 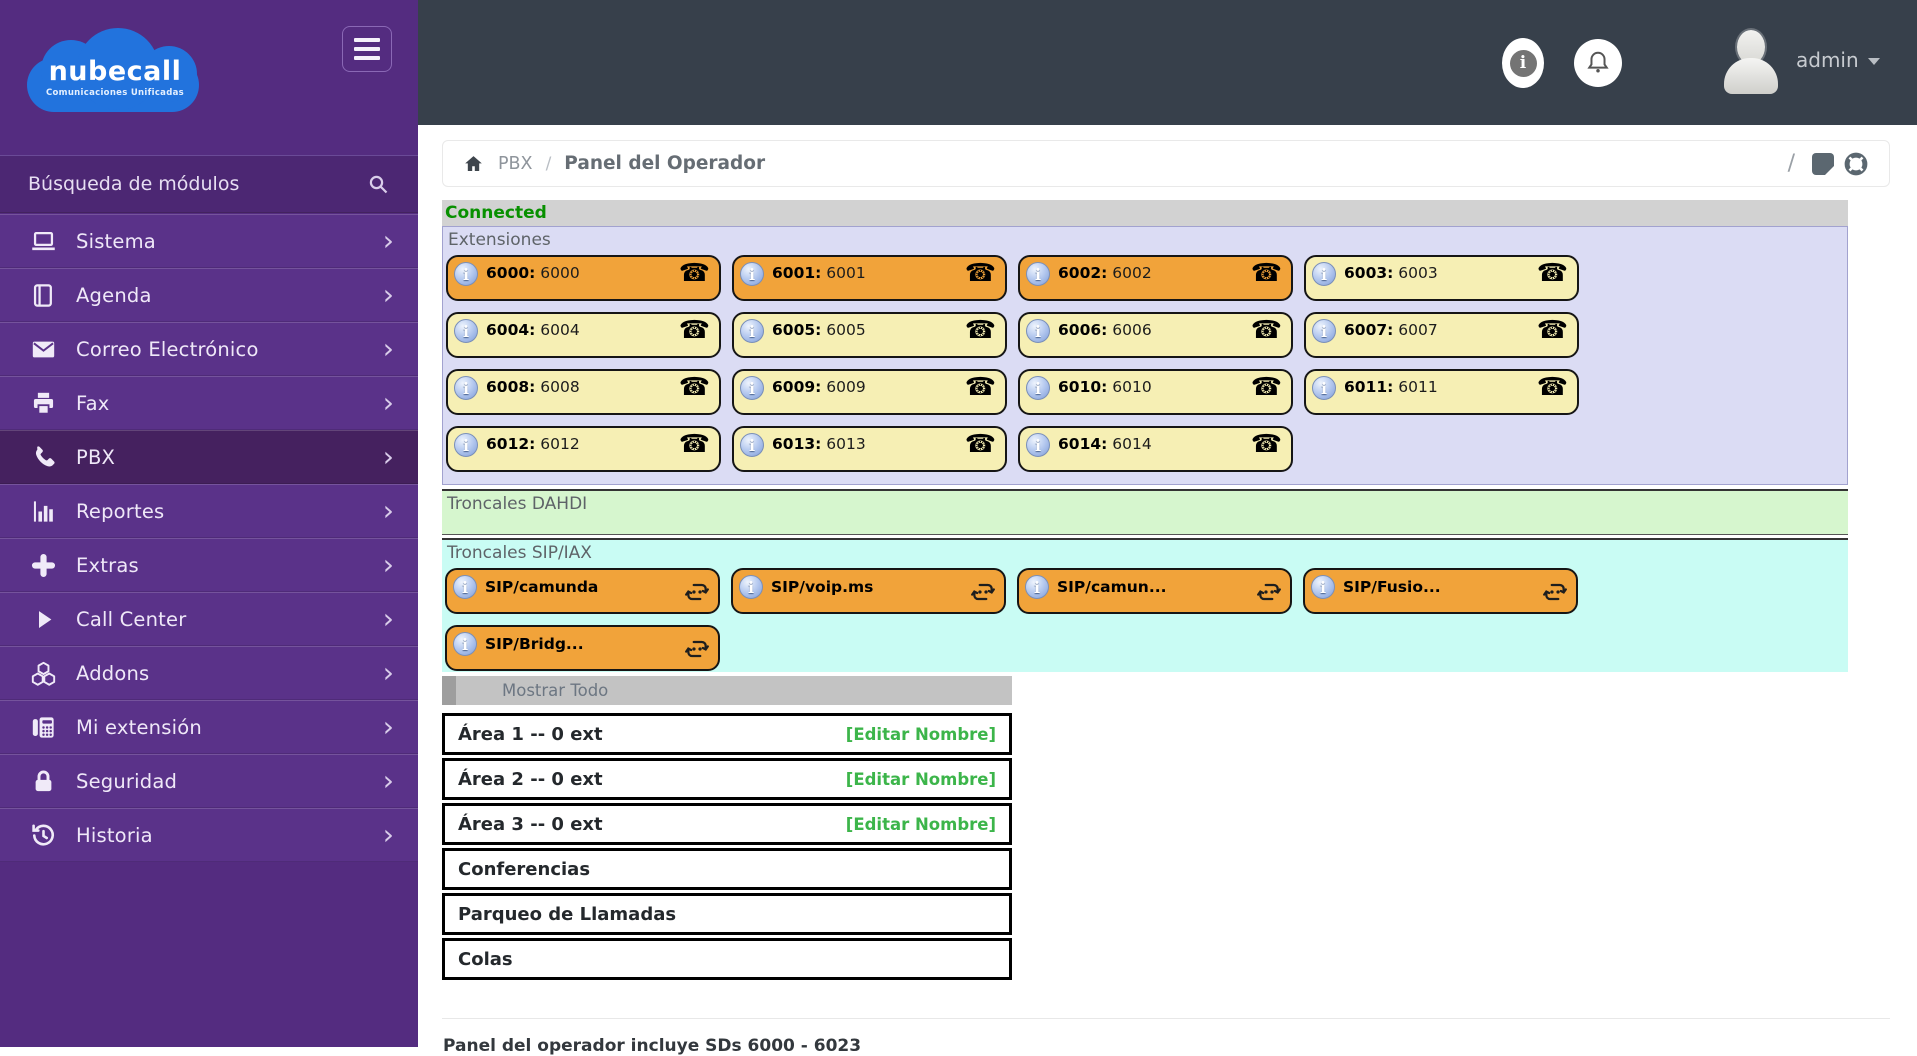 What do you see at coordinates (1523, 63) in the screenshot?
I see `info-button: i` at bounding box center [1523, 63].